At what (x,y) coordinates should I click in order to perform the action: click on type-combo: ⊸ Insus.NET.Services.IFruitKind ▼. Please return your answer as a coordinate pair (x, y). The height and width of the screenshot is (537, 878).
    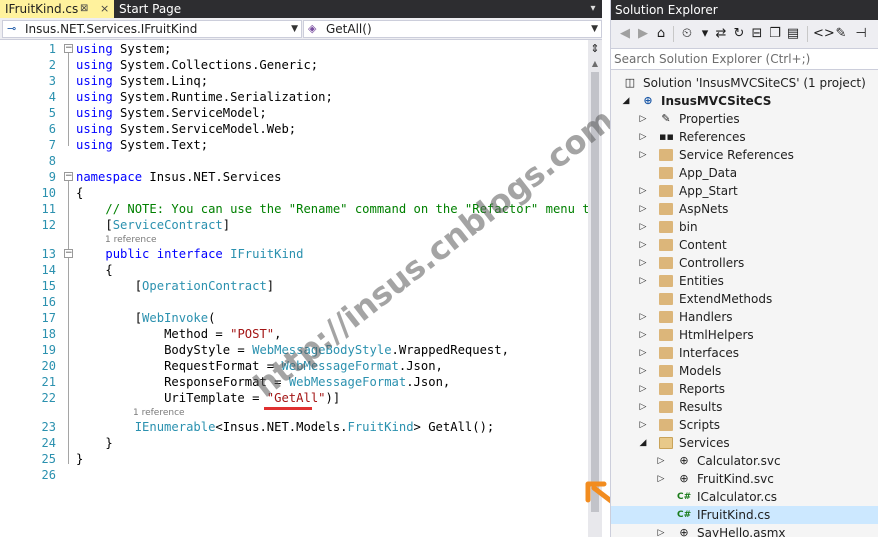
    Looking at the image, I should click on (152, 29).